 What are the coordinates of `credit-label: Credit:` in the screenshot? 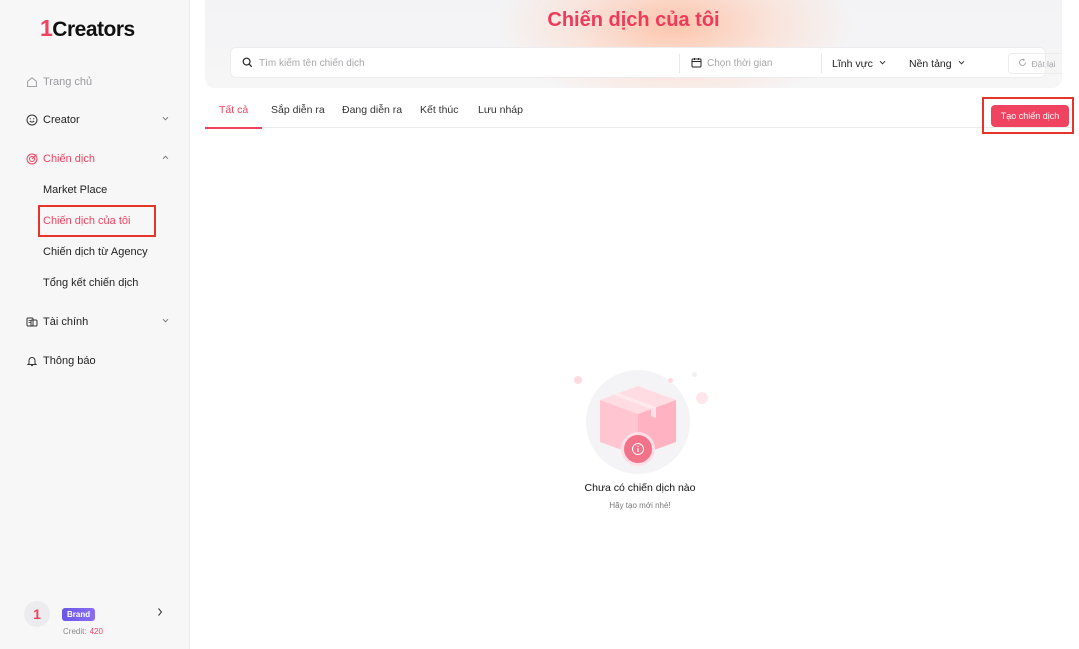 It's located at (75, 631).